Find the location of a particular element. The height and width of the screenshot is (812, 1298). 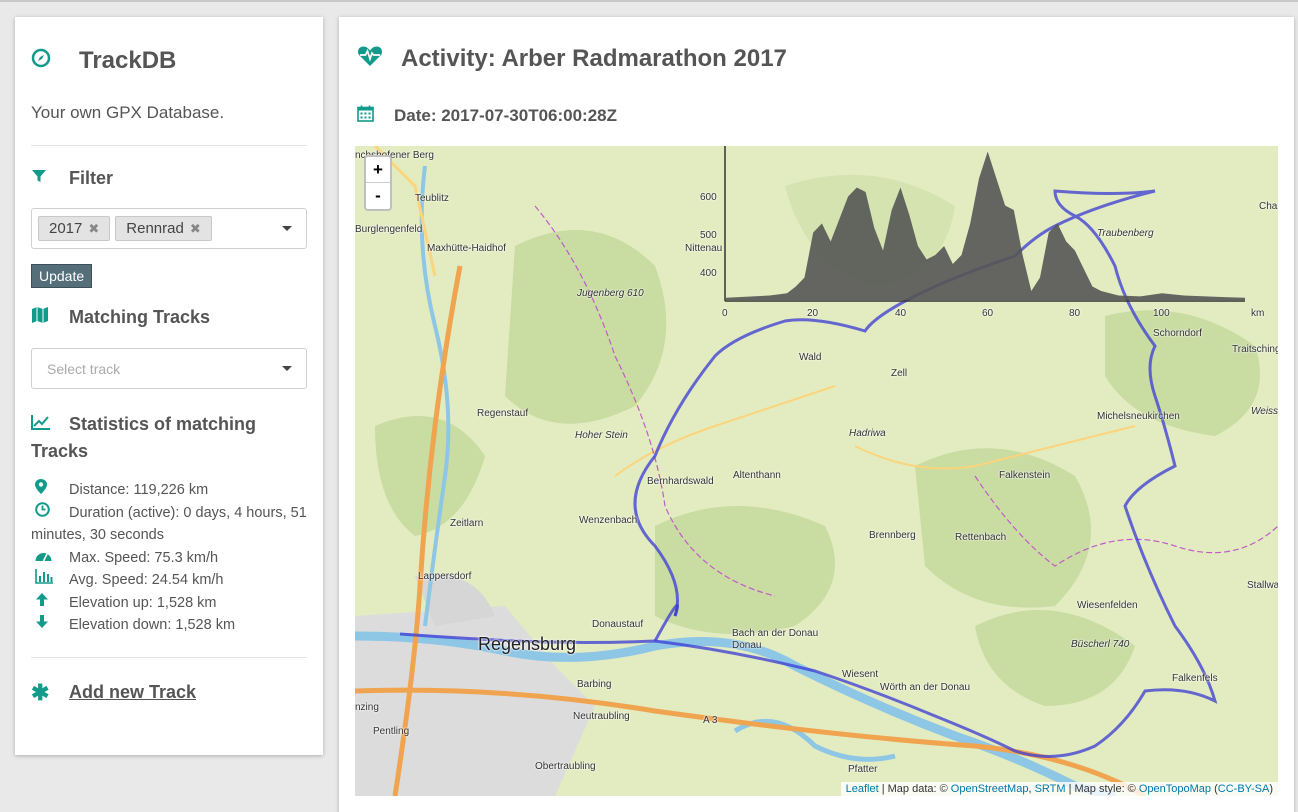

map-place-label: Obertraubling is located at coordinates (565, 766).